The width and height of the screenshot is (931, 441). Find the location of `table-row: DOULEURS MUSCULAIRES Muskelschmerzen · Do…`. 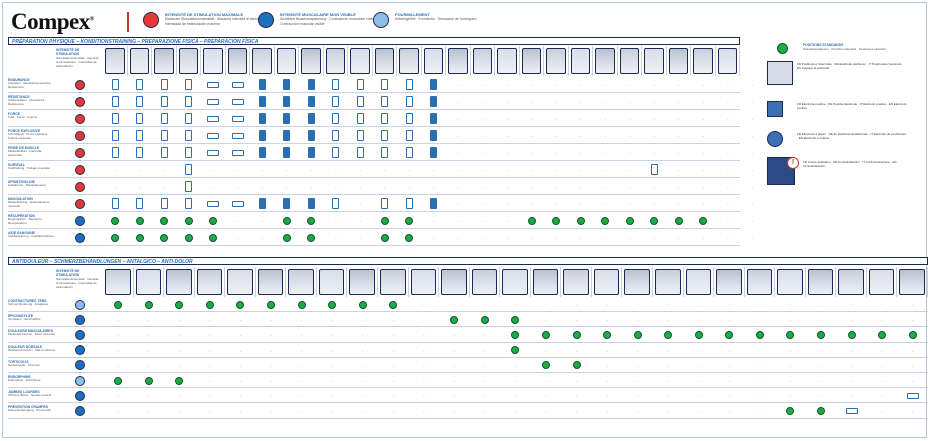

table-row: DOULEURS MUSCULAIRES Muskelschmerzen · Do… is located at coordinates (468, 335).